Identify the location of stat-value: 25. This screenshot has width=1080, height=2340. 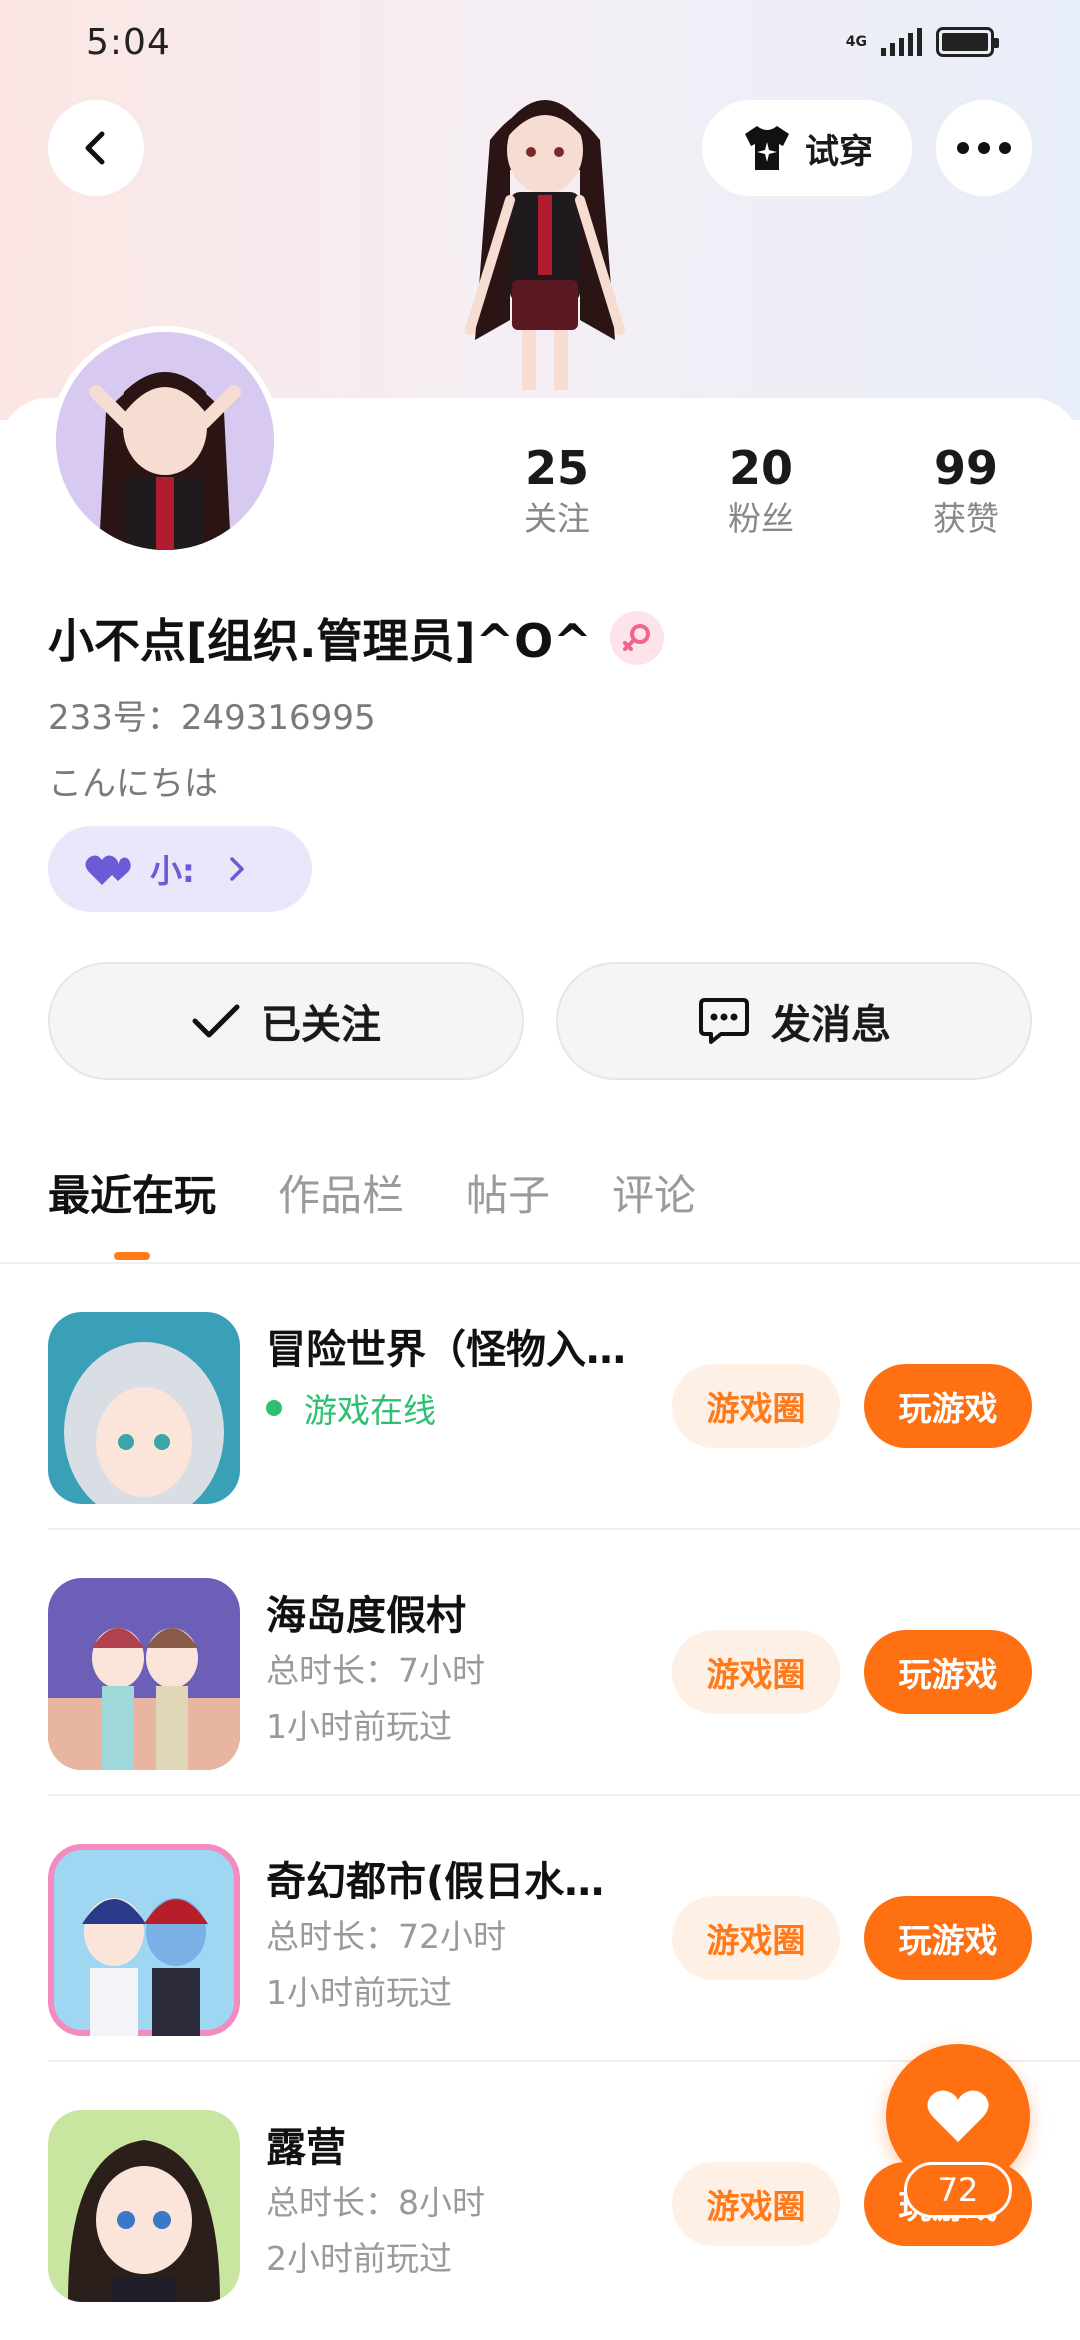
(556, 468).